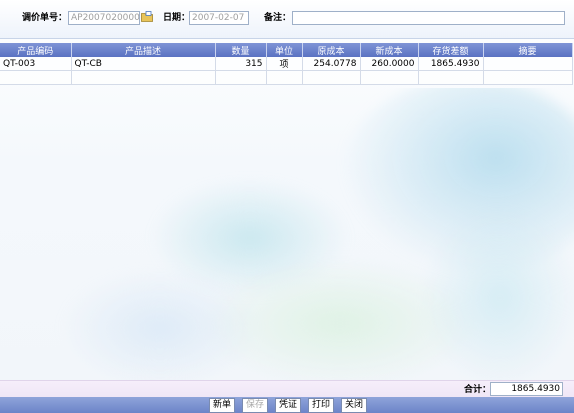  I want to click on cell-desc, so click(143, 77).